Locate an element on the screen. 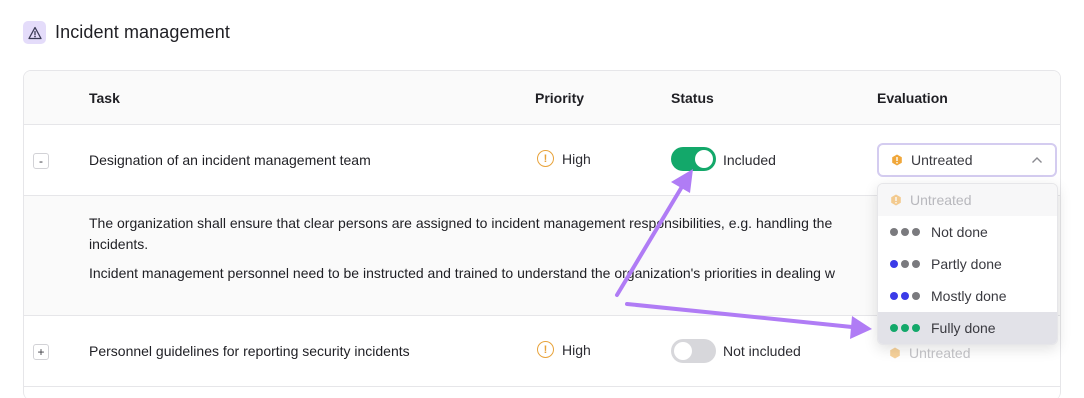  option-label: Mostly done is located at coordinates (969, 296).